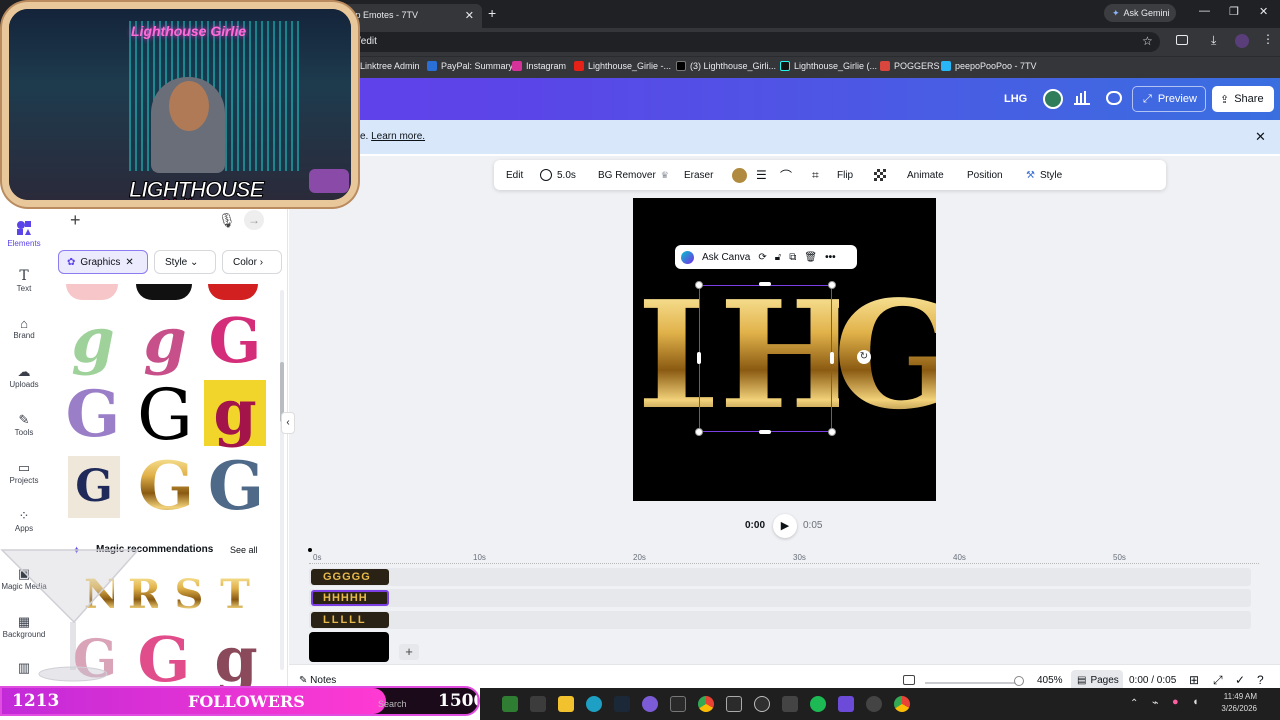 The width and height of the screenshot is (1280, 720). I want to click on sidebar-item-elements: Elements, so click(24, 234).